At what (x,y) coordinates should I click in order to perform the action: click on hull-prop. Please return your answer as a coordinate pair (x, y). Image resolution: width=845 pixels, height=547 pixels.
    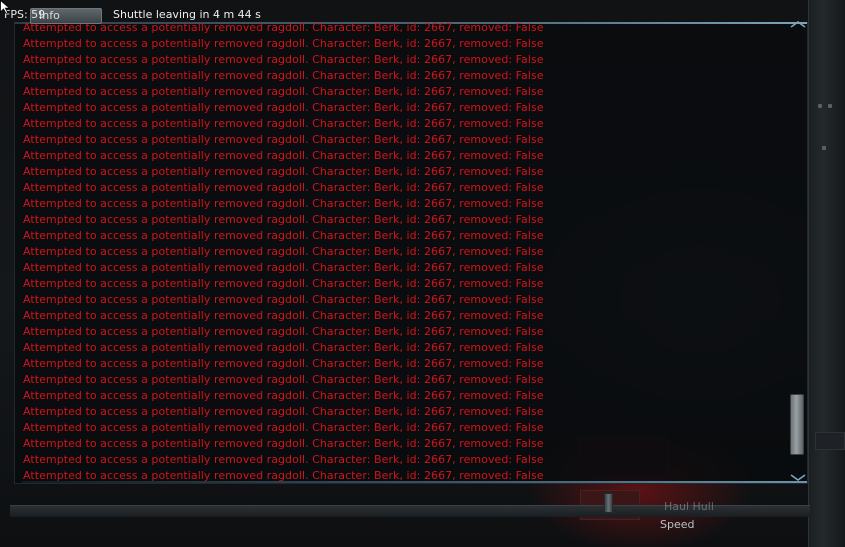
    Looking at the image, I should click on (830, 441).